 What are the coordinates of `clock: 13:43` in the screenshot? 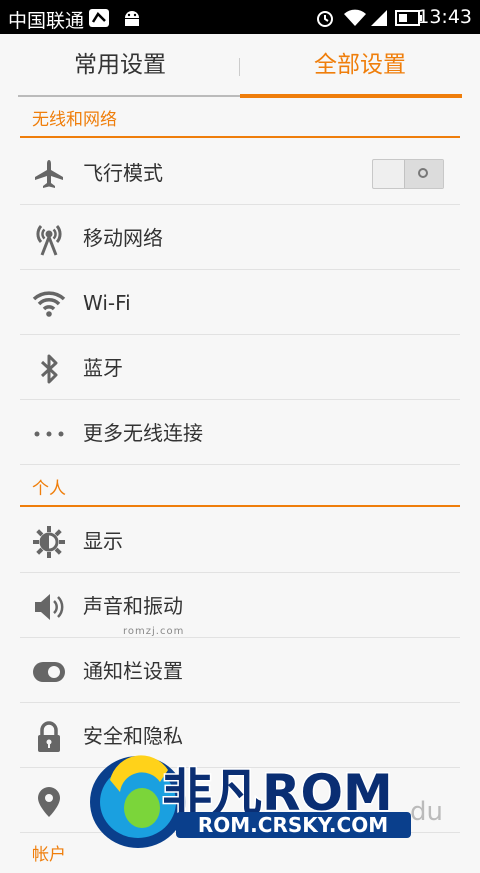 It's located at (444, 17).